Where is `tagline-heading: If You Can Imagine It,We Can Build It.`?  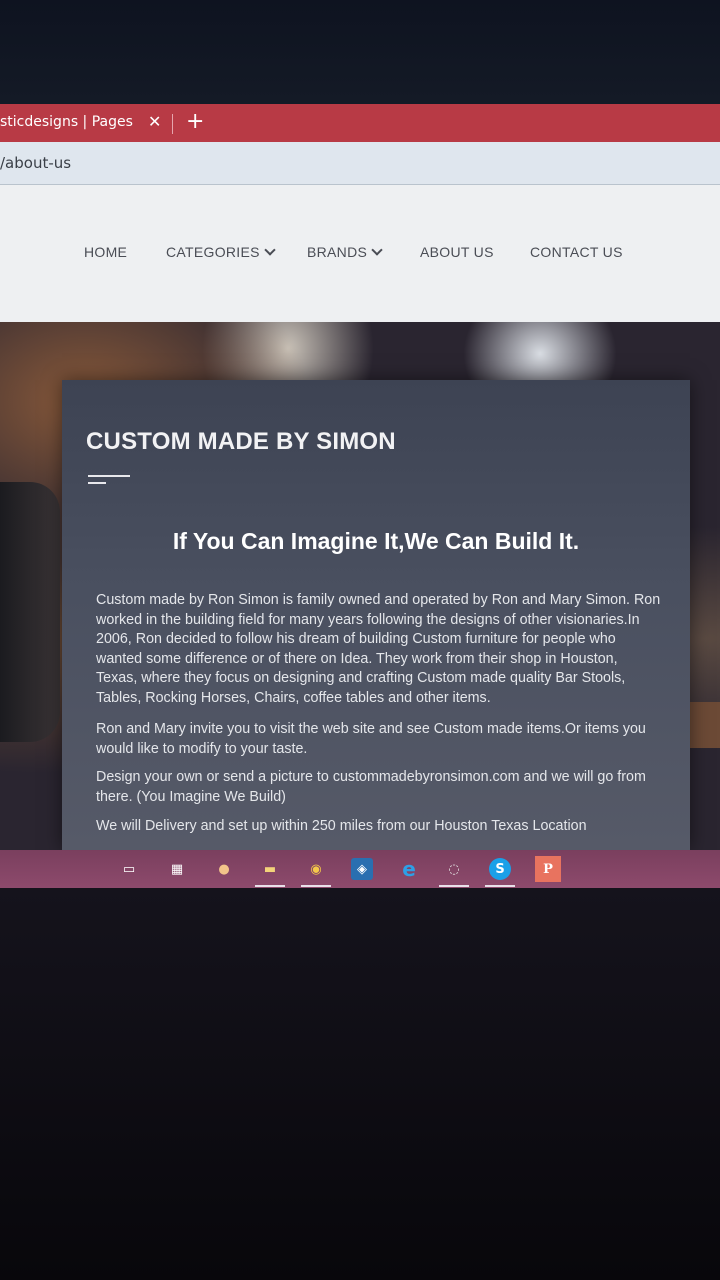 tagline-heading: If You Can Imagine It,We Can Build It. is located at coordinates (376, 541).